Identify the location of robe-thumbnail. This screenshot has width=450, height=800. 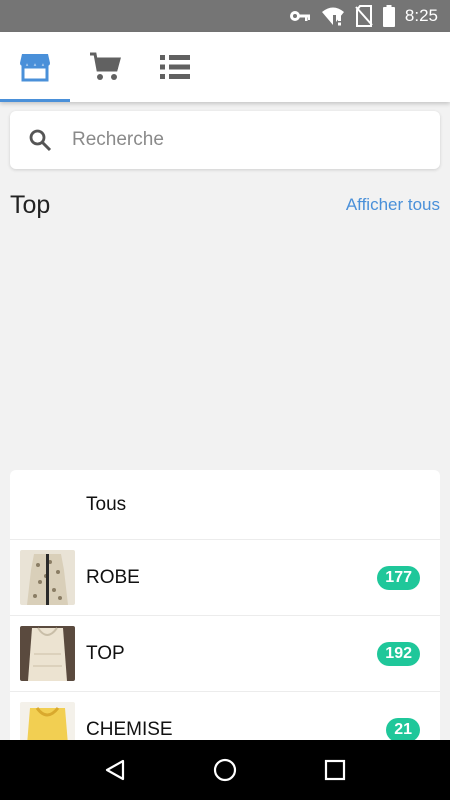
(47, 577).